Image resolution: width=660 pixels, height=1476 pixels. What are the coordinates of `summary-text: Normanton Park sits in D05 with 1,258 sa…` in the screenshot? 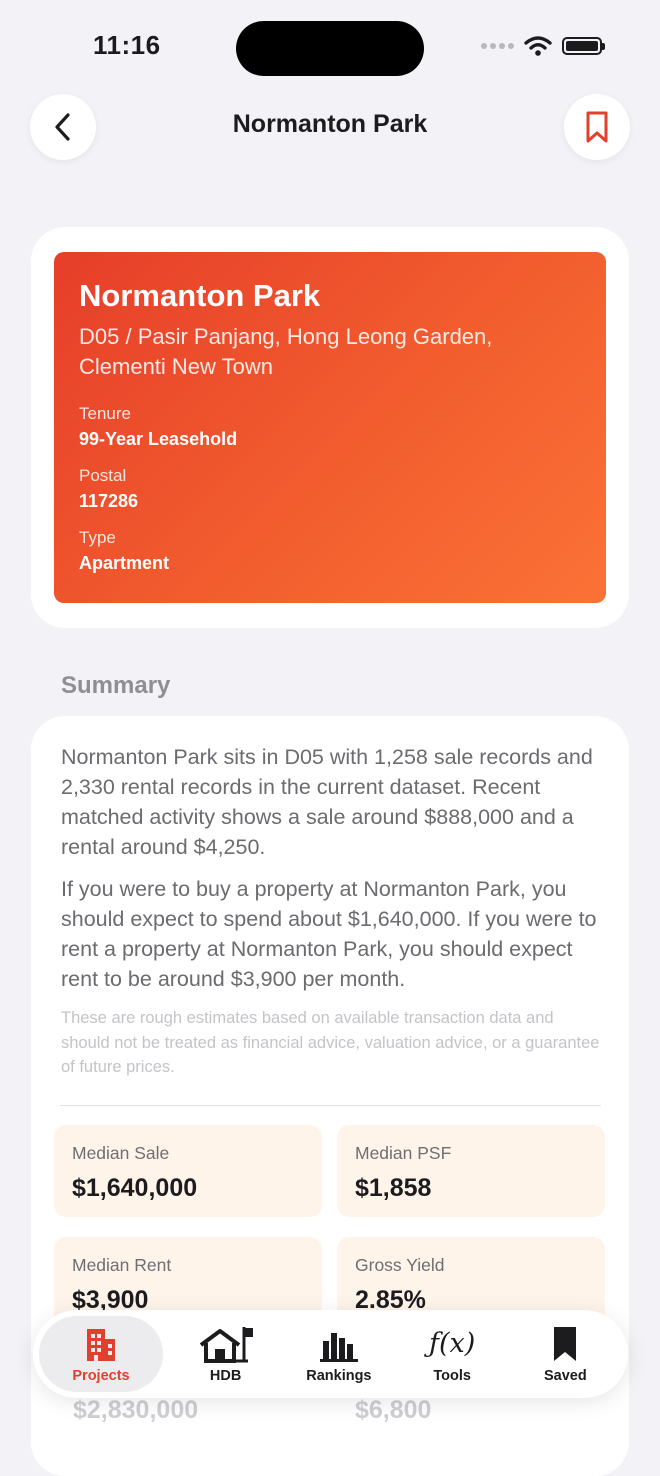 It's located at (333, 874).